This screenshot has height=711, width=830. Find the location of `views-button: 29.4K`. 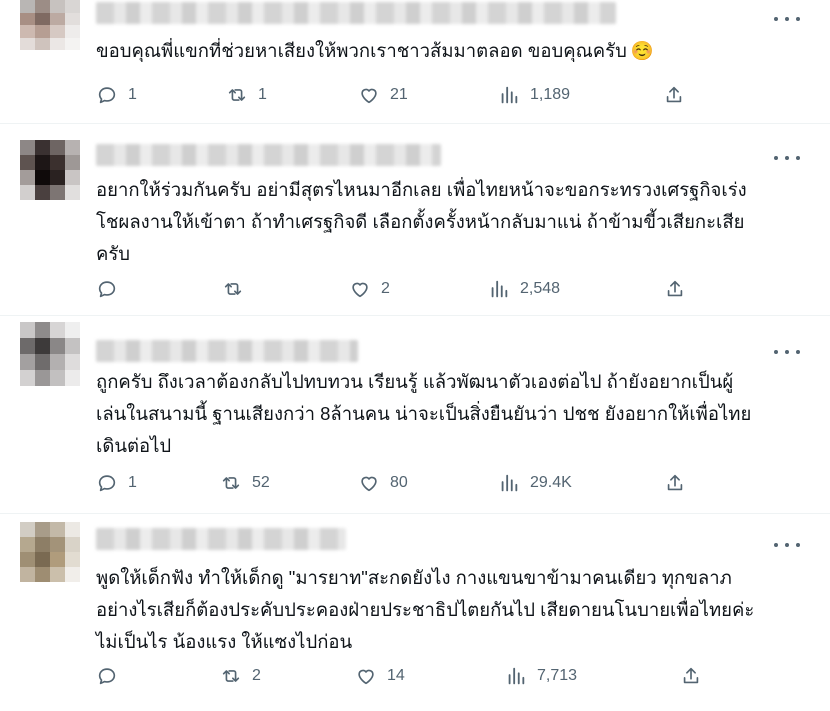

views-button: 29.4K is located at coordinates (535, 483).